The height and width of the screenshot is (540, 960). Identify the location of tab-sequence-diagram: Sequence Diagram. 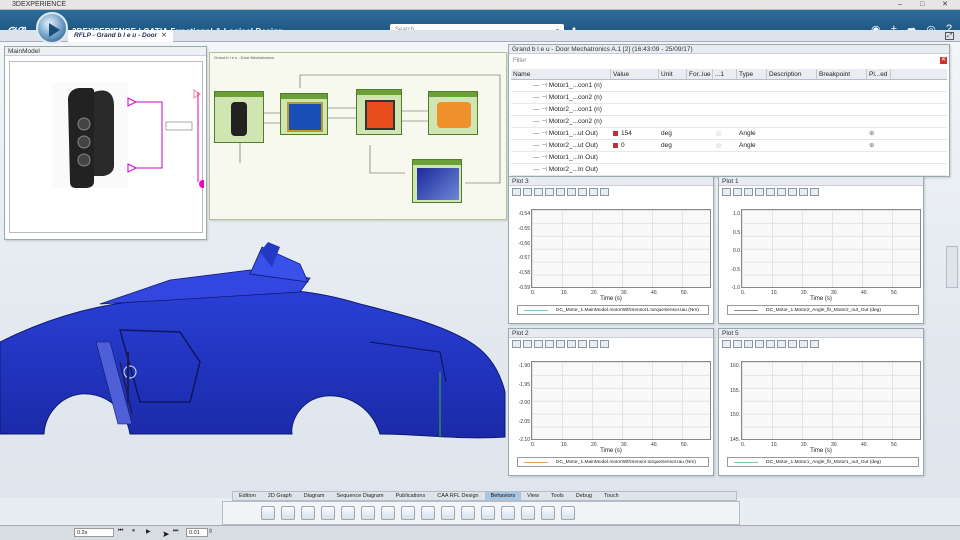
(359, 496).